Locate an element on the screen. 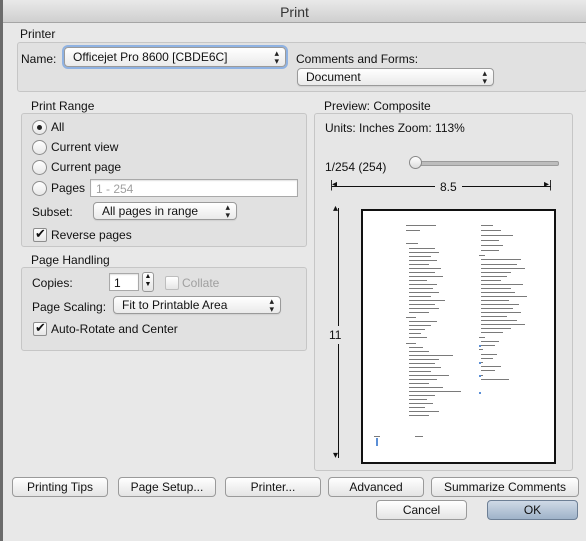  radio-all is located at coordinates (39, 127).